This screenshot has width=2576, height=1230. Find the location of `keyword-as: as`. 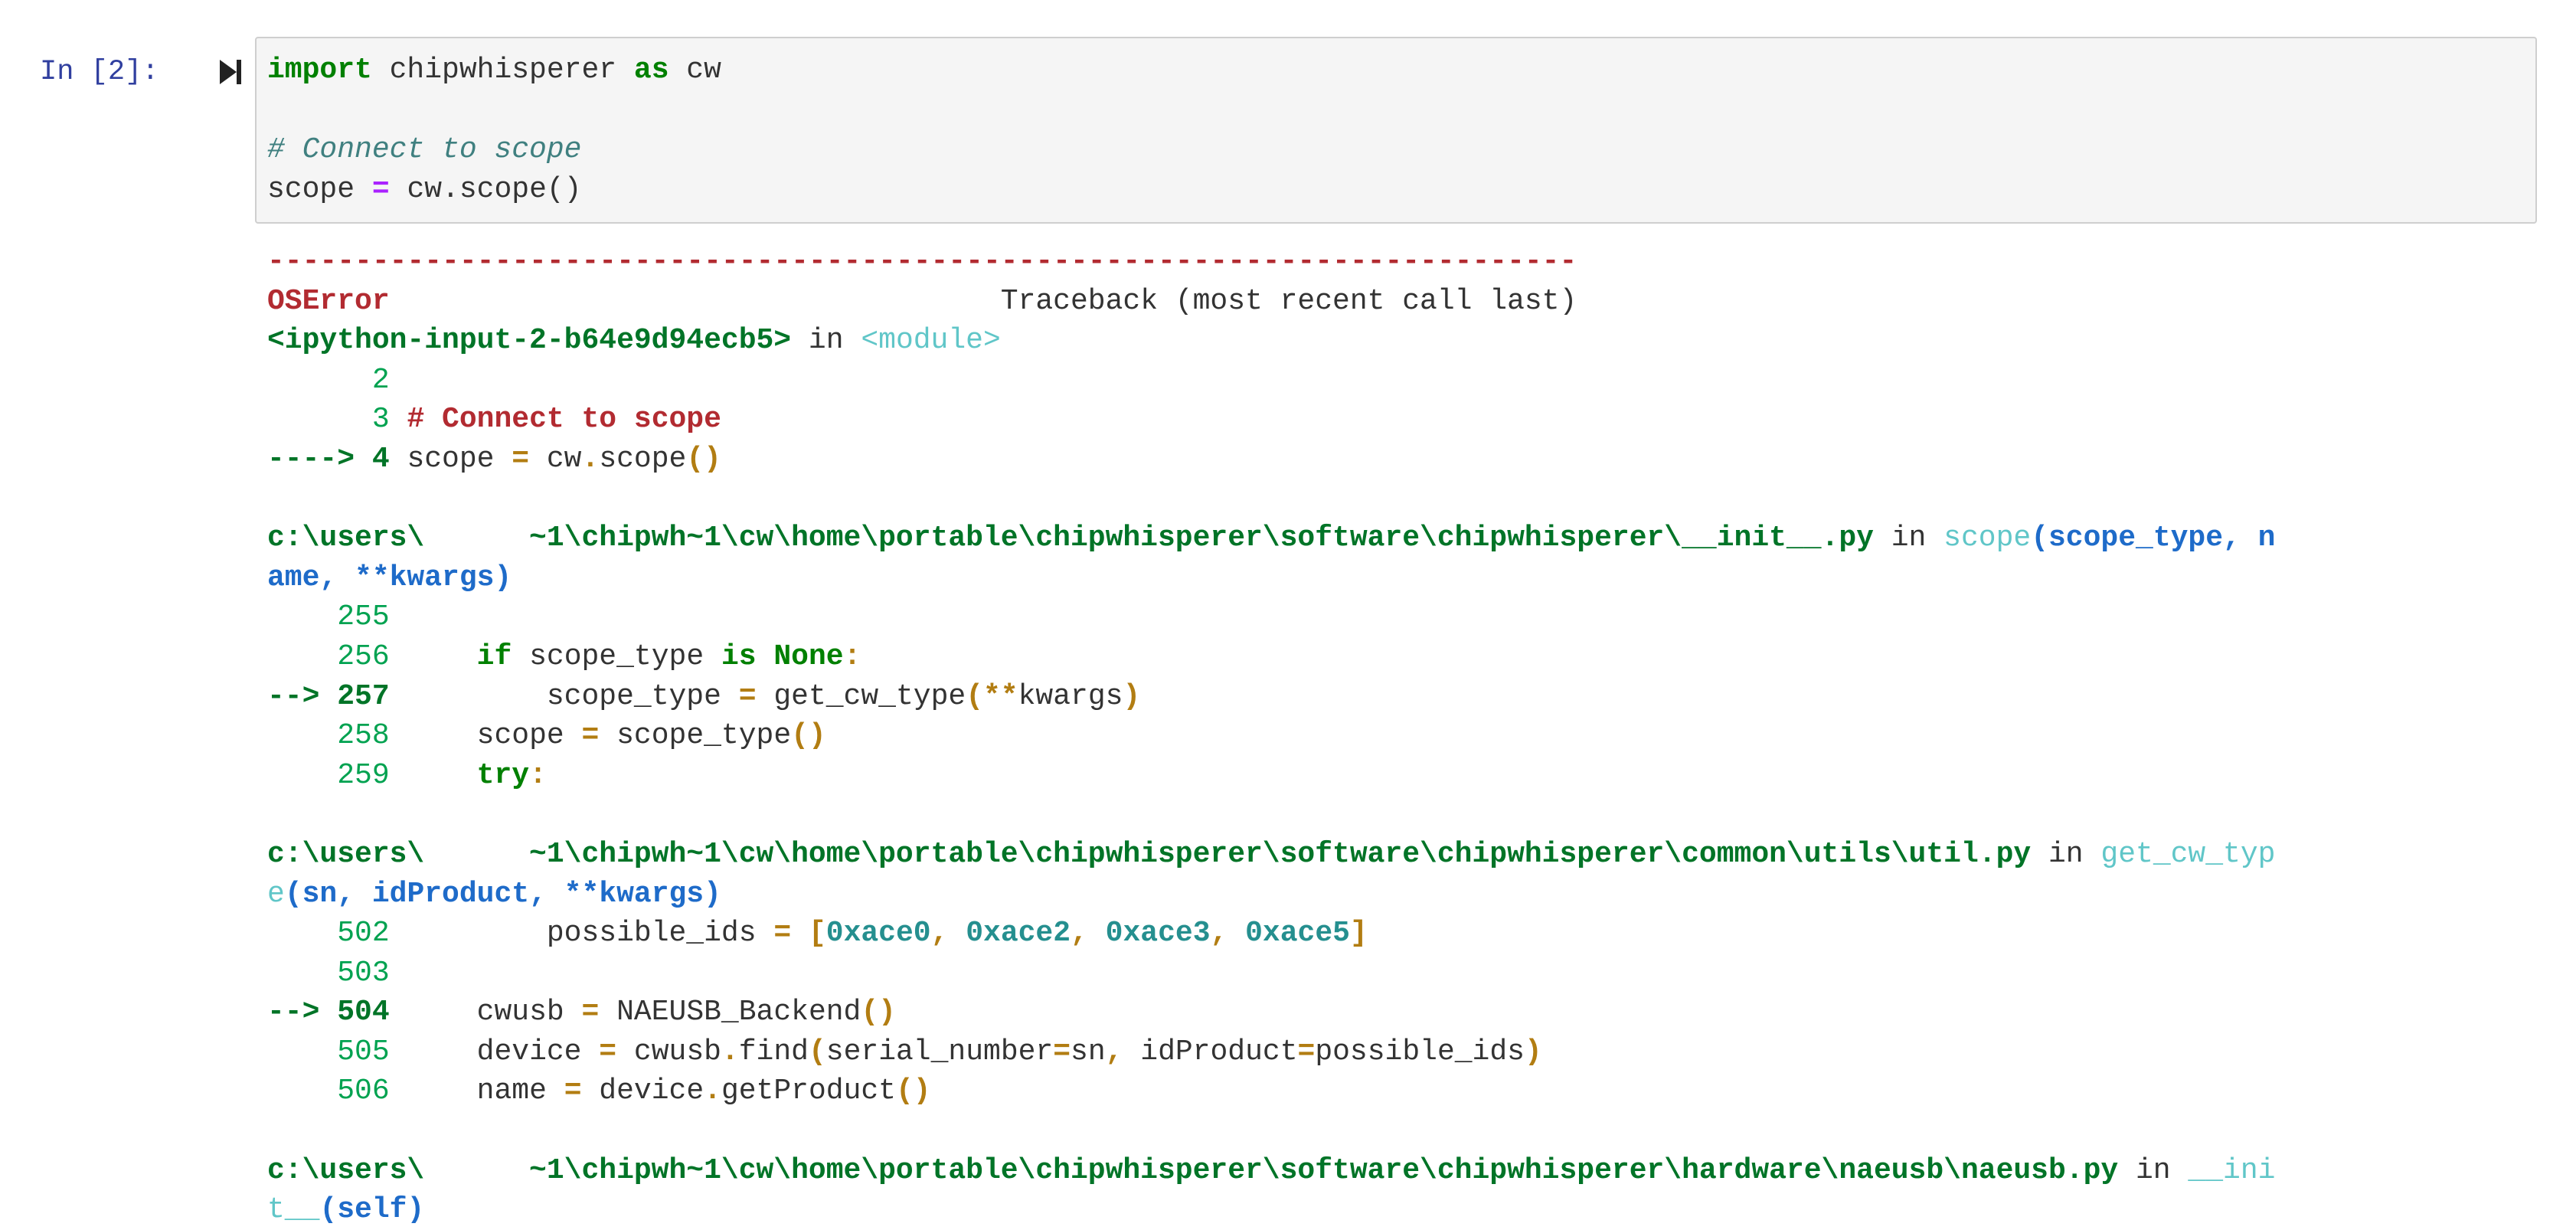

keyword-as: as is located at coordinates (651, 70).